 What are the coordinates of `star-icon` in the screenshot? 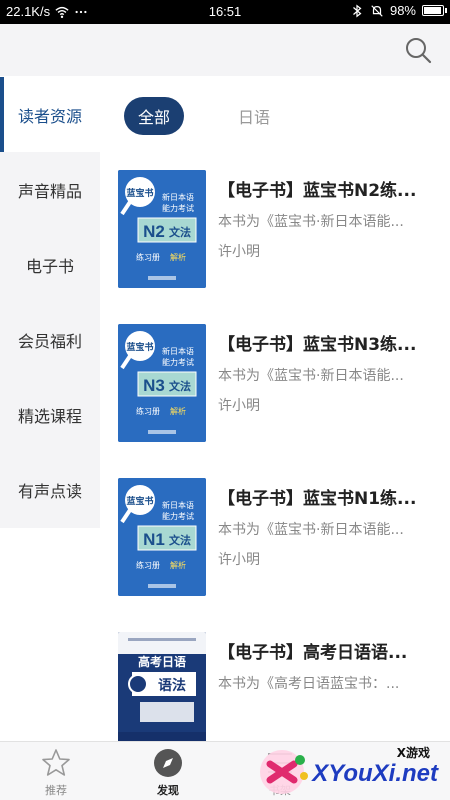 It's located at (56, 762).